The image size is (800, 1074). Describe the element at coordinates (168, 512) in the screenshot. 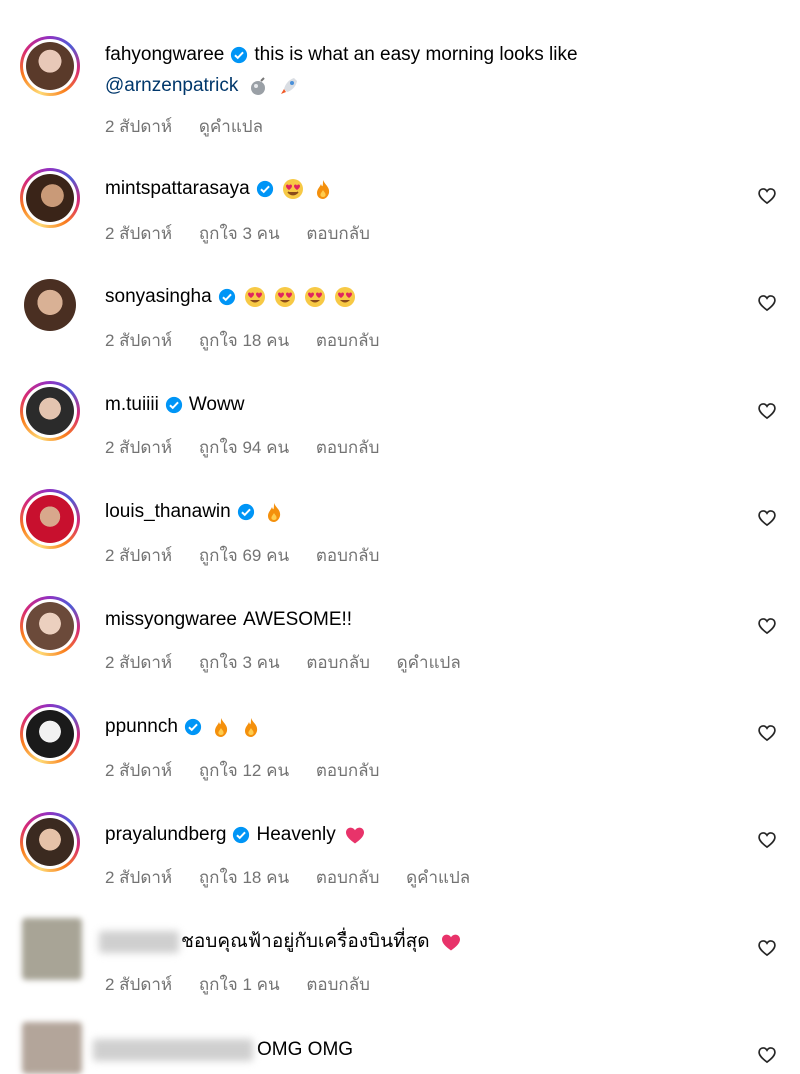

I see `comment-username: louis_thanawin` at that location.